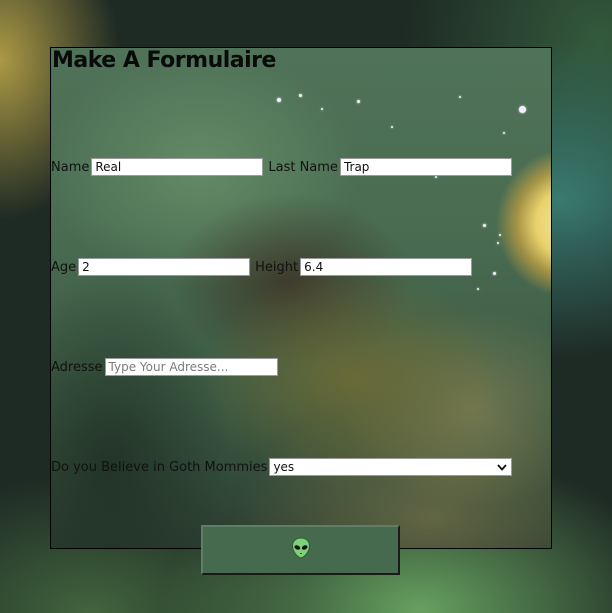 The image size is (612, 613). Describe the element at coordinates (64, 267) in the screenshot. I see `age-label: Age` at that location.